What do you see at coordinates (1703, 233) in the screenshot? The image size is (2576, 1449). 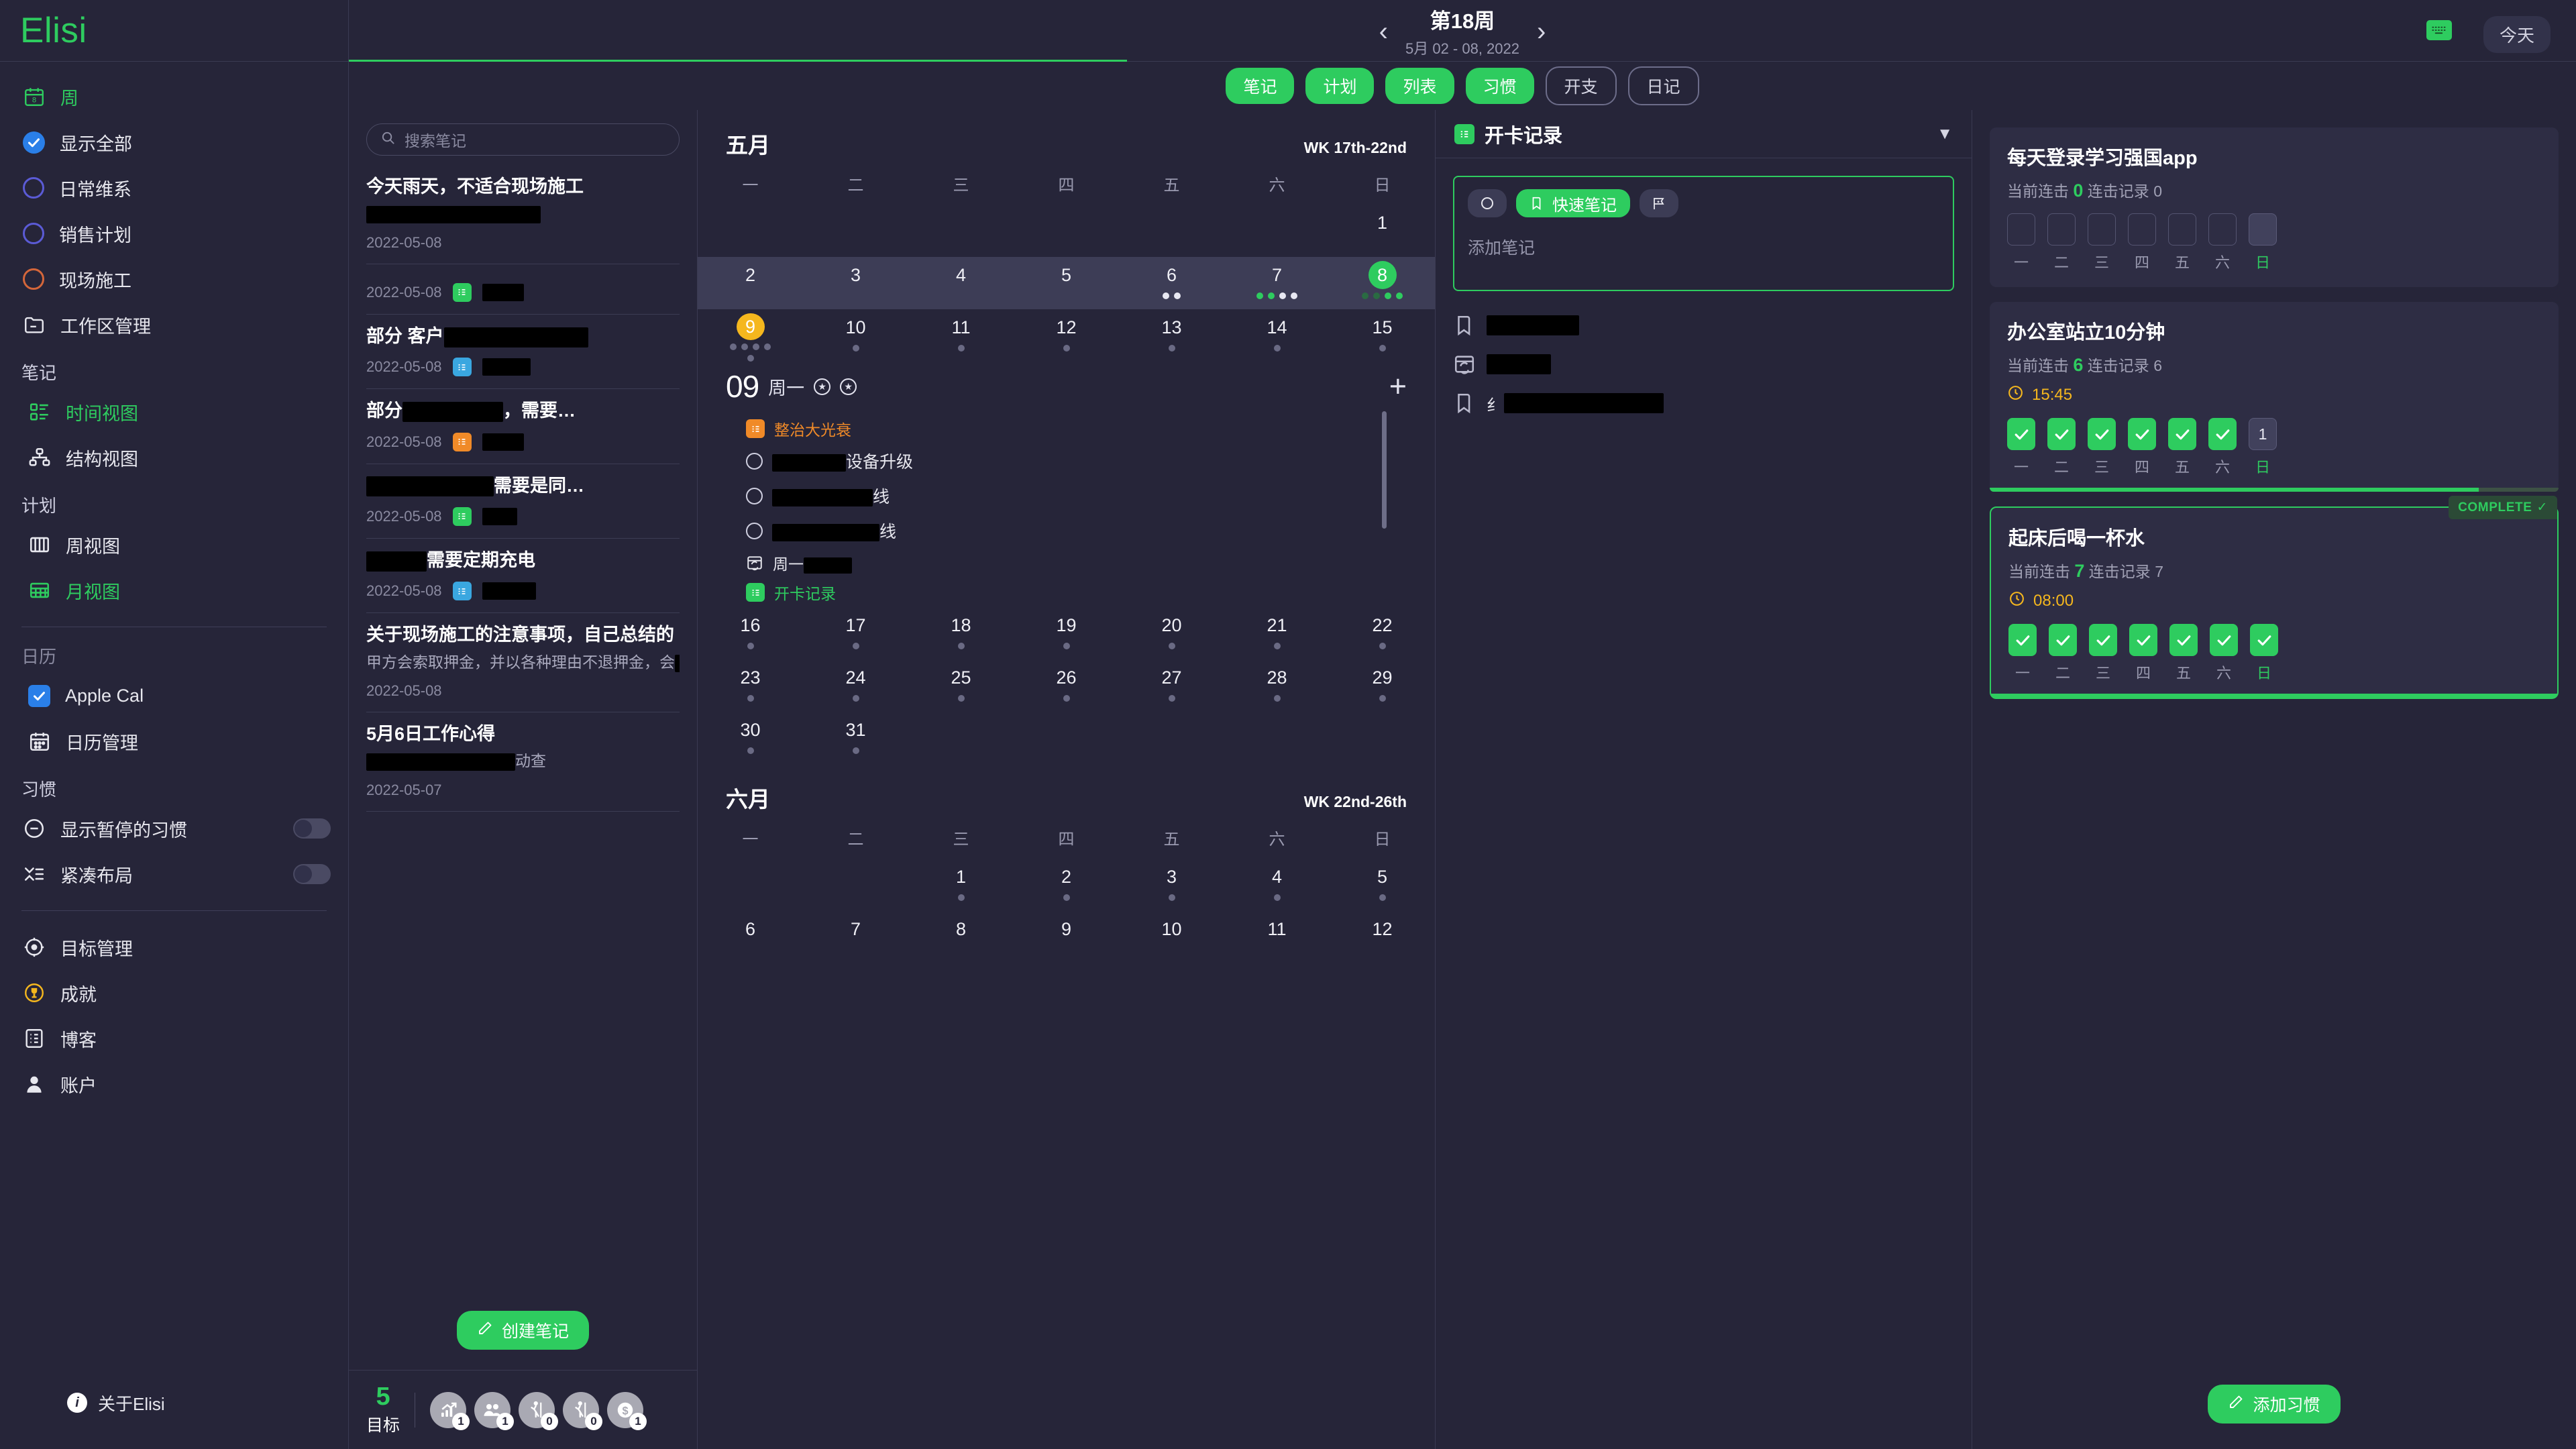 I see `quick-note-editor: 快速笔记 添加笔记` at bounding box center [1703, 233].